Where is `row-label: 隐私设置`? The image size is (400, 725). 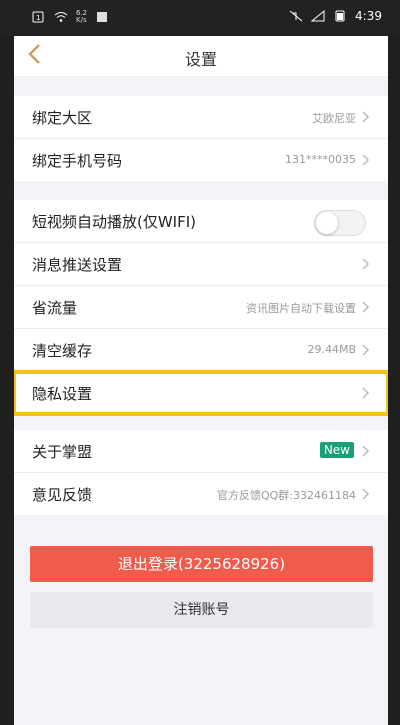
row-label: 隐私设置 is located at coordinates (62, 394).